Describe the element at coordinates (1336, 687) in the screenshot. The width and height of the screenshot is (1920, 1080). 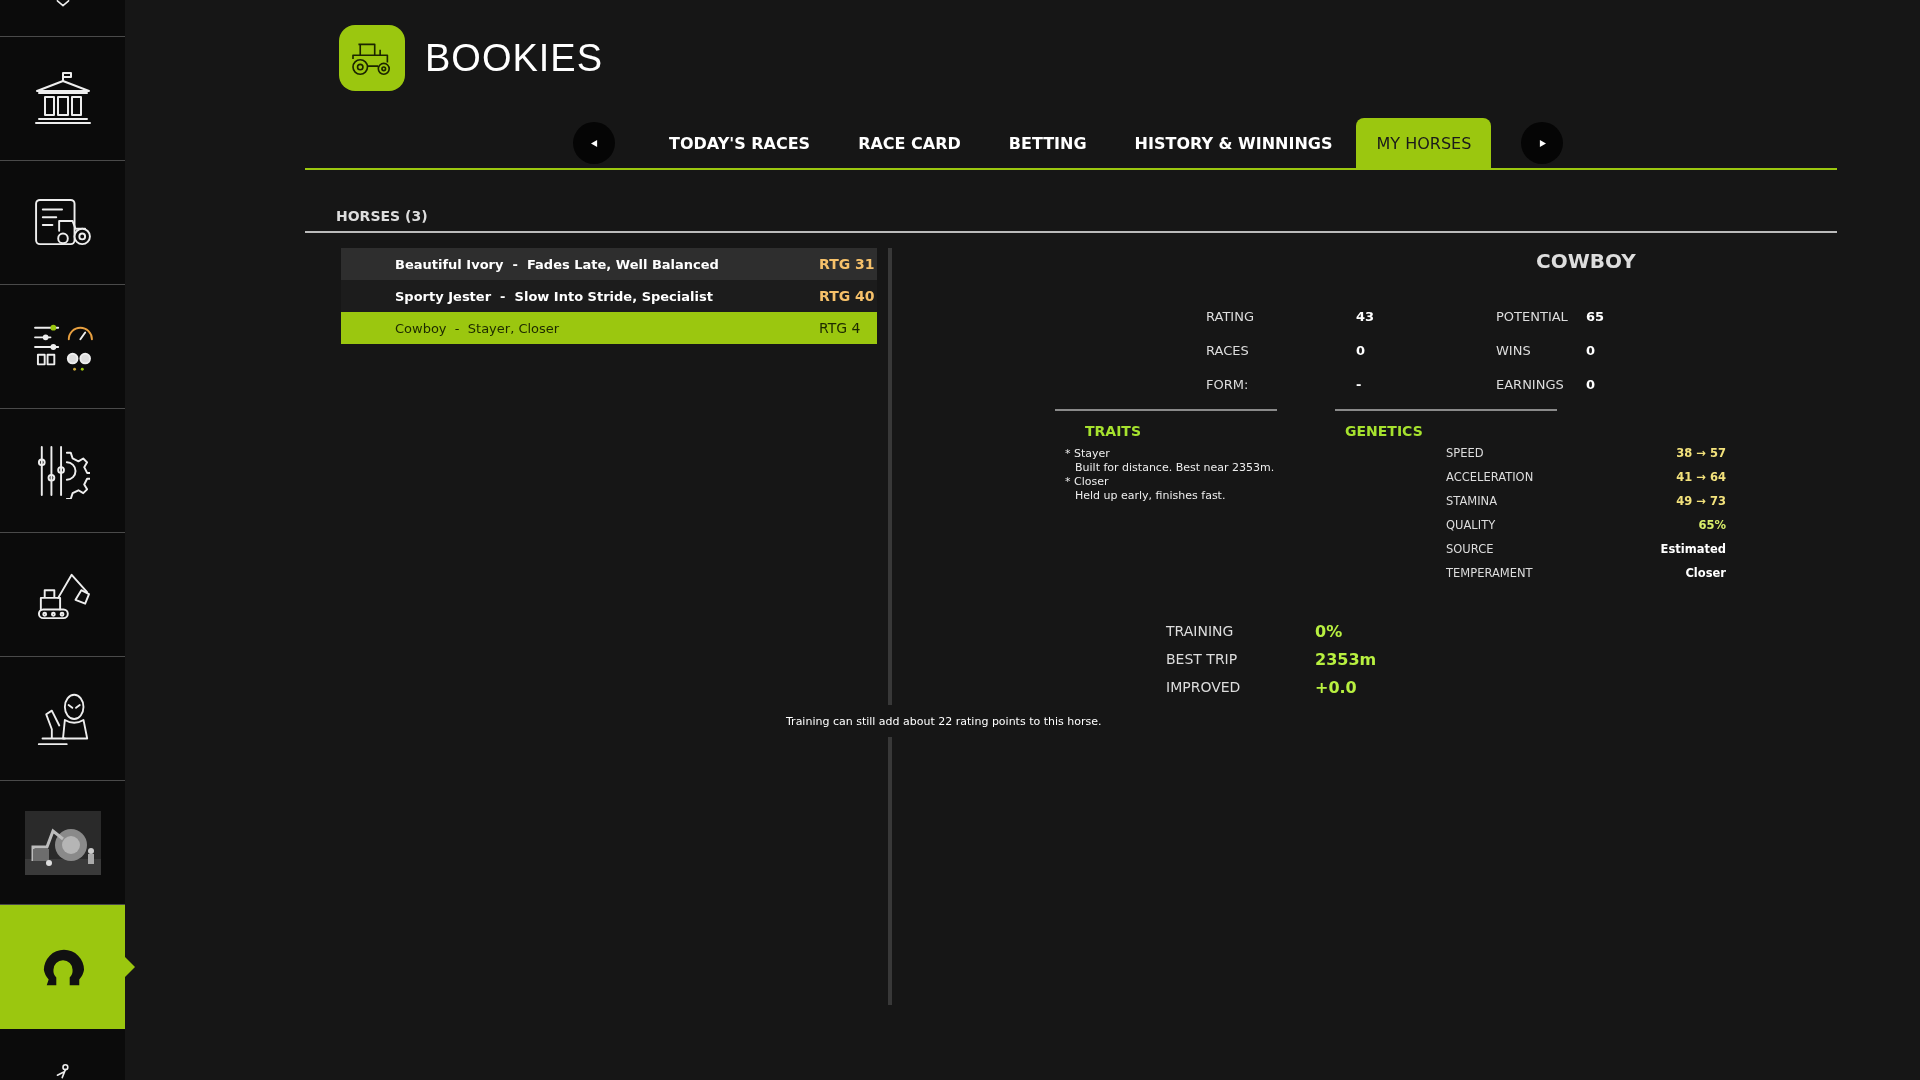
I see `training-value: +0.0` at that location.